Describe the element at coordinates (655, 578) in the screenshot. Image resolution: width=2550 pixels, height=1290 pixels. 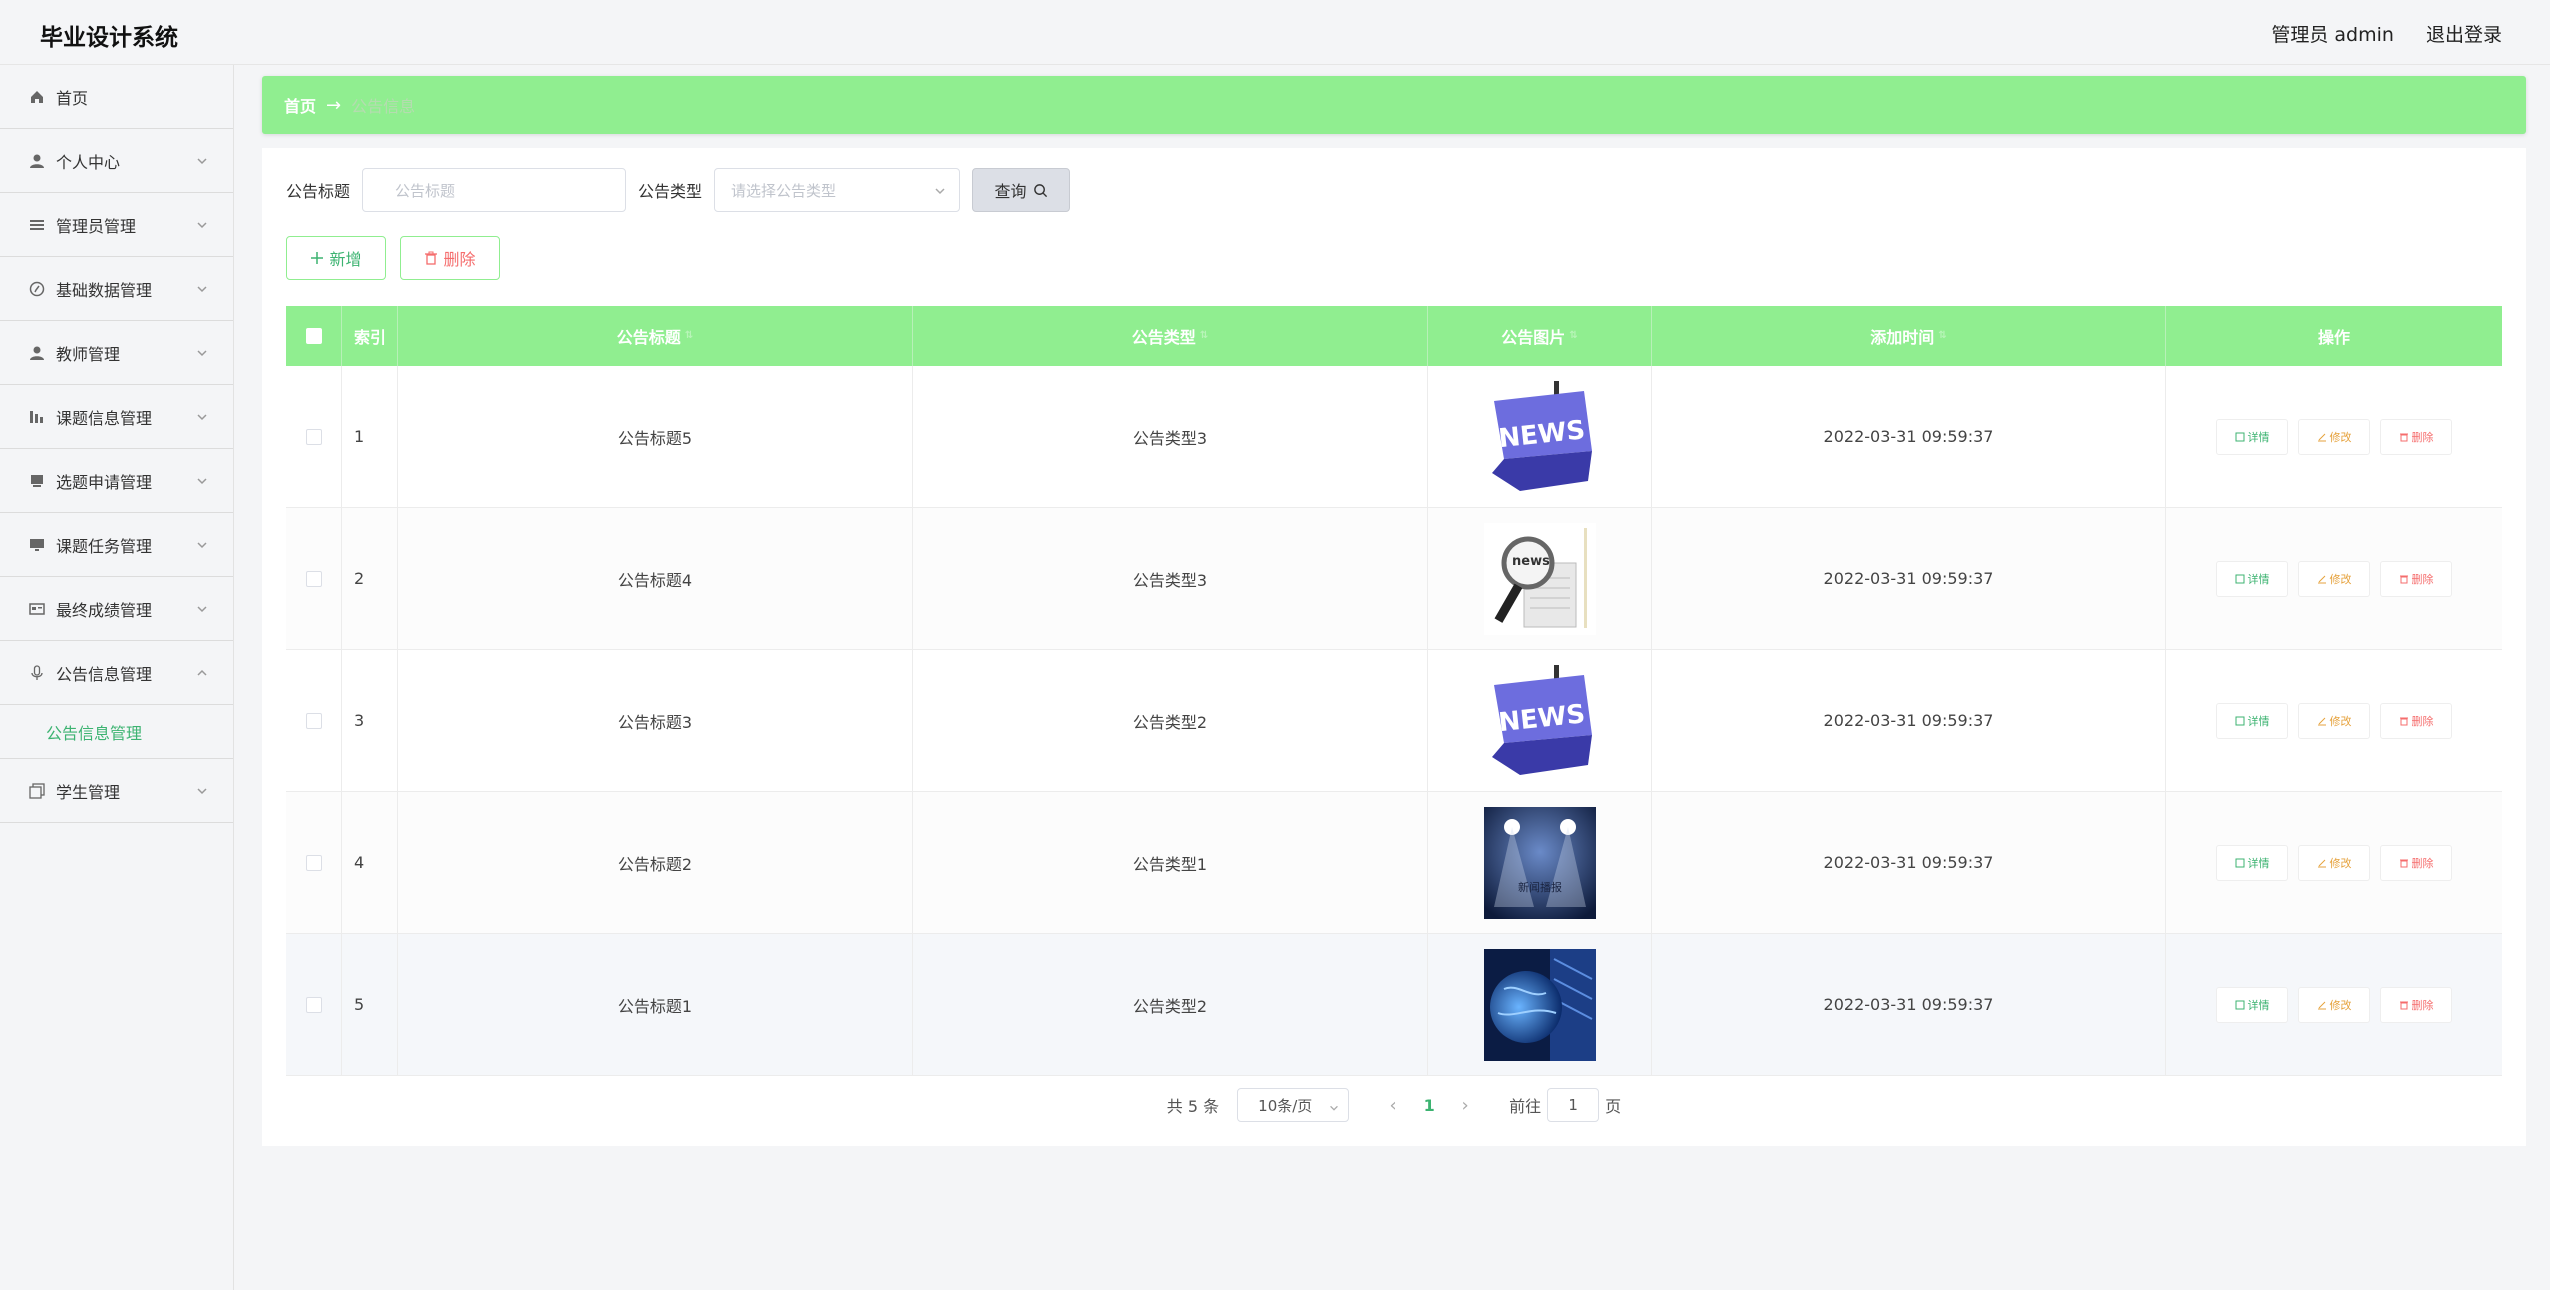
I see `row-title: 公告标题4` at that location.